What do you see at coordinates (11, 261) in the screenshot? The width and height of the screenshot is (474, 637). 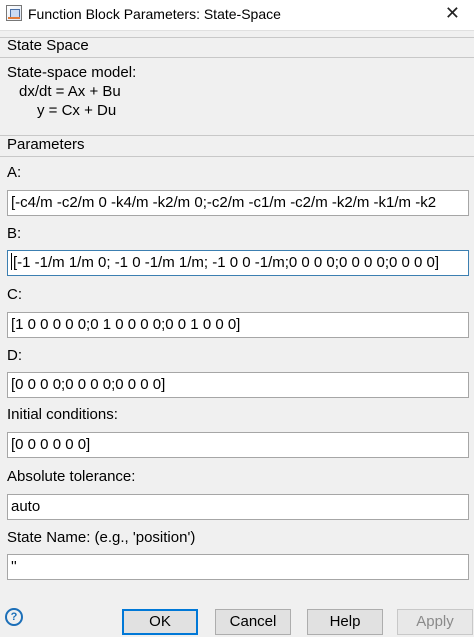 I see `text-caret` at bounding box center [11, 261].